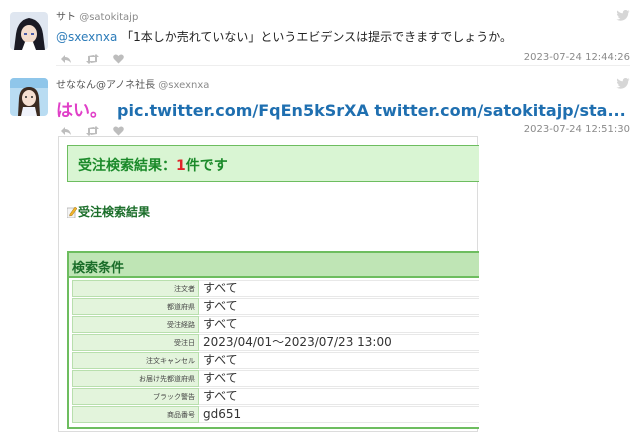  I want to click on handle: @sxexnxa, so click(183, 85).